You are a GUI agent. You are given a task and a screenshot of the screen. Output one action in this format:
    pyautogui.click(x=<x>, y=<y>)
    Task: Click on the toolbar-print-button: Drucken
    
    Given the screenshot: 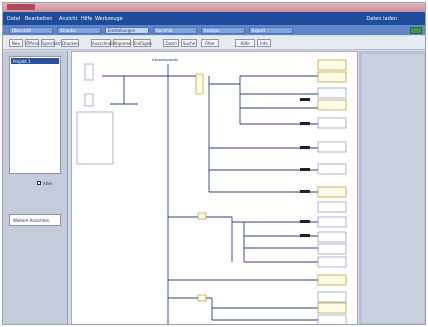 What is the action you would take?
    pyautogui.click(x=70, y=43)
    